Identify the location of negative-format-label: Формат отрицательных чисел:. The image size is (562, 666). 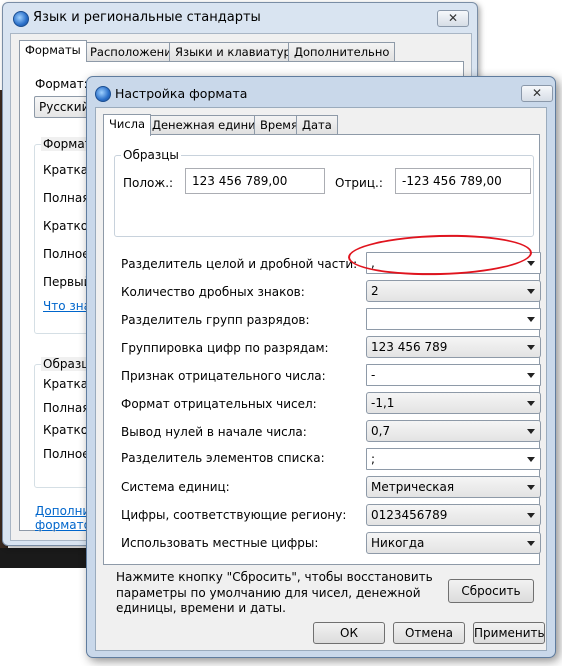
(219, 404).